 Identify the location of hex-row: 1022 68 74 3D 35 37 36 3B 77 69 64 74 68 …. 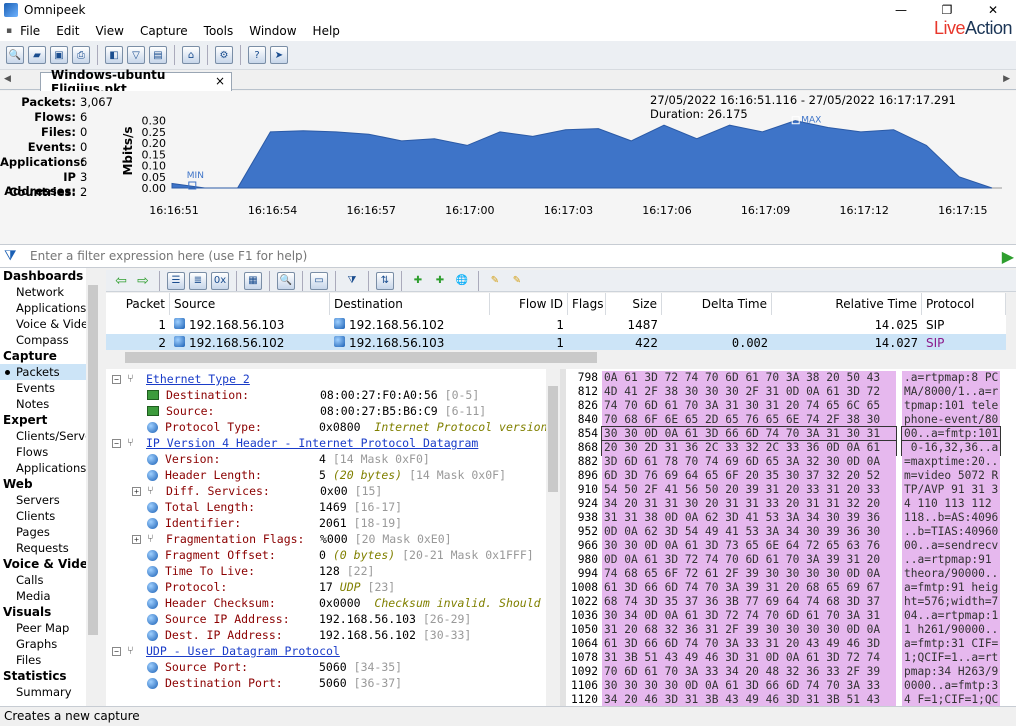
(791, 602).